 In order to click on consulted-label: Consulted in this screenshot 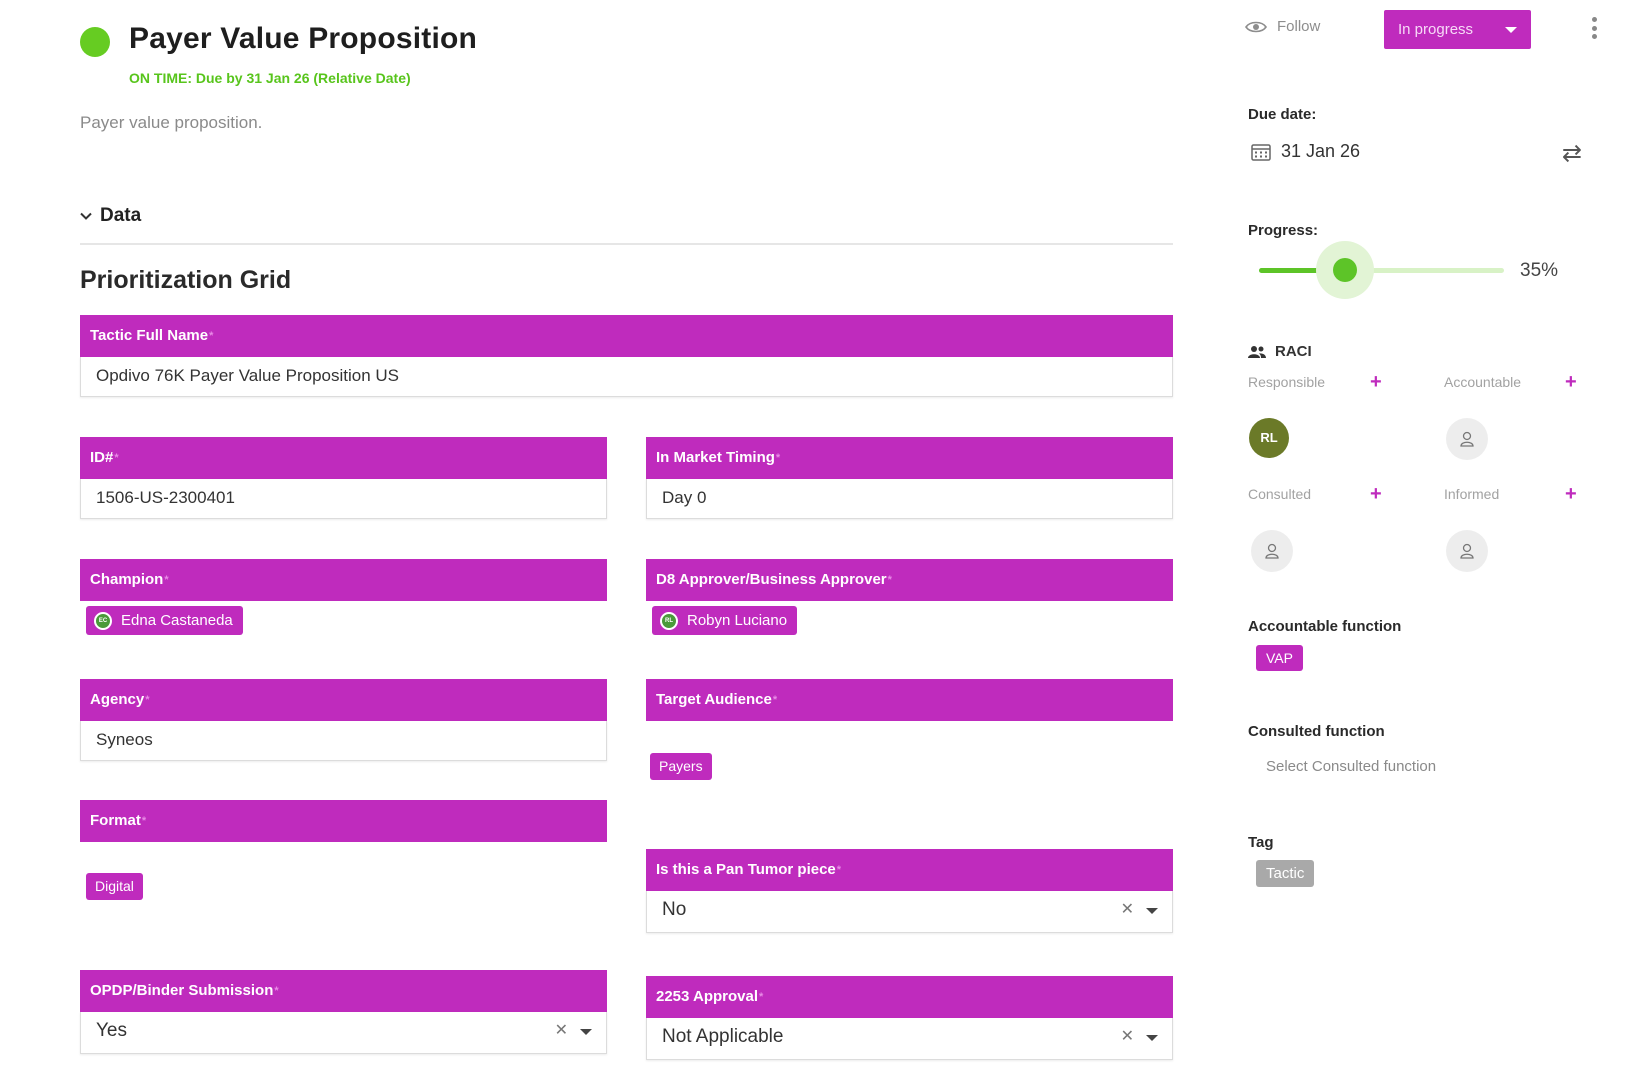, I will do `click(1280, 494)`.